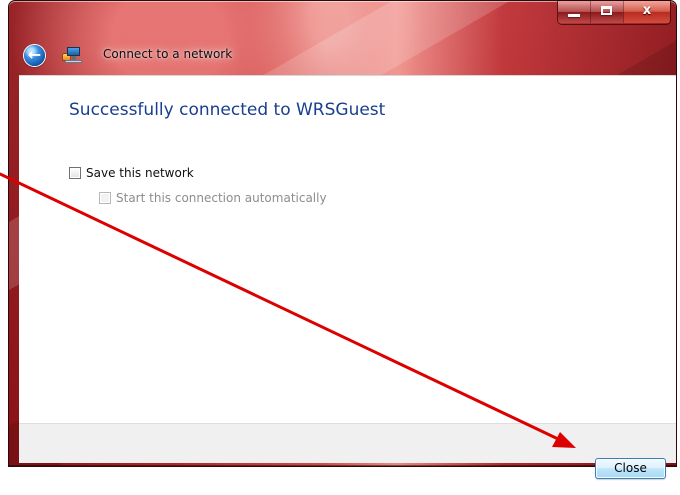 Image resolution: width=680 pixels, height=495 pixels. What do you see at coordinates (574, 15) in the screenshot?
I see `minimize-icon` at bounding box center [574, 15].